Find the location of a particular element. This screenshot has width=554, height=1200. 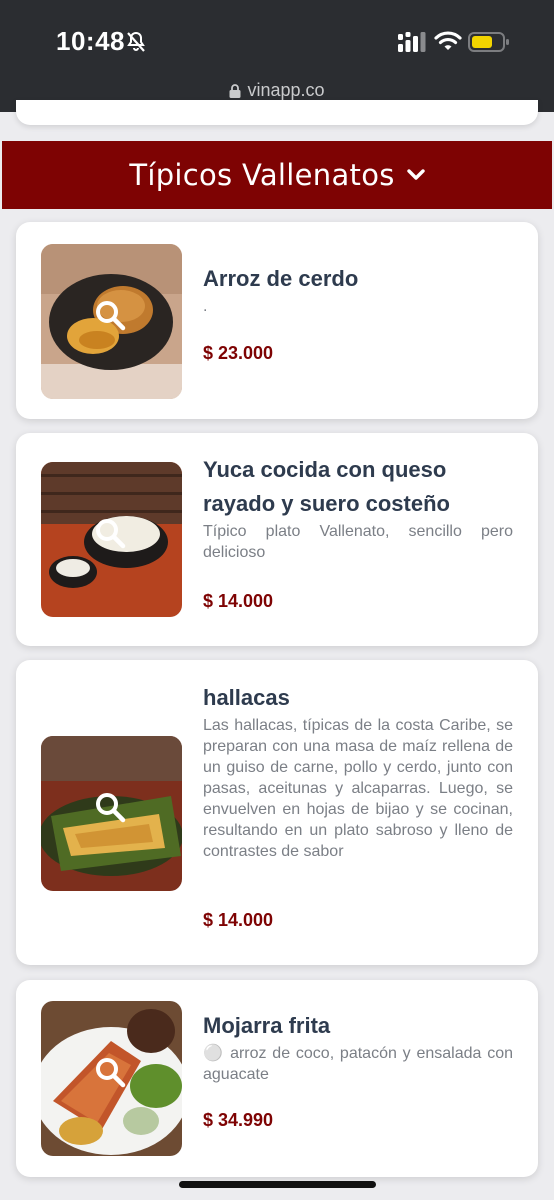

status-bar: 10:48 is located at coordinates (277, 40).